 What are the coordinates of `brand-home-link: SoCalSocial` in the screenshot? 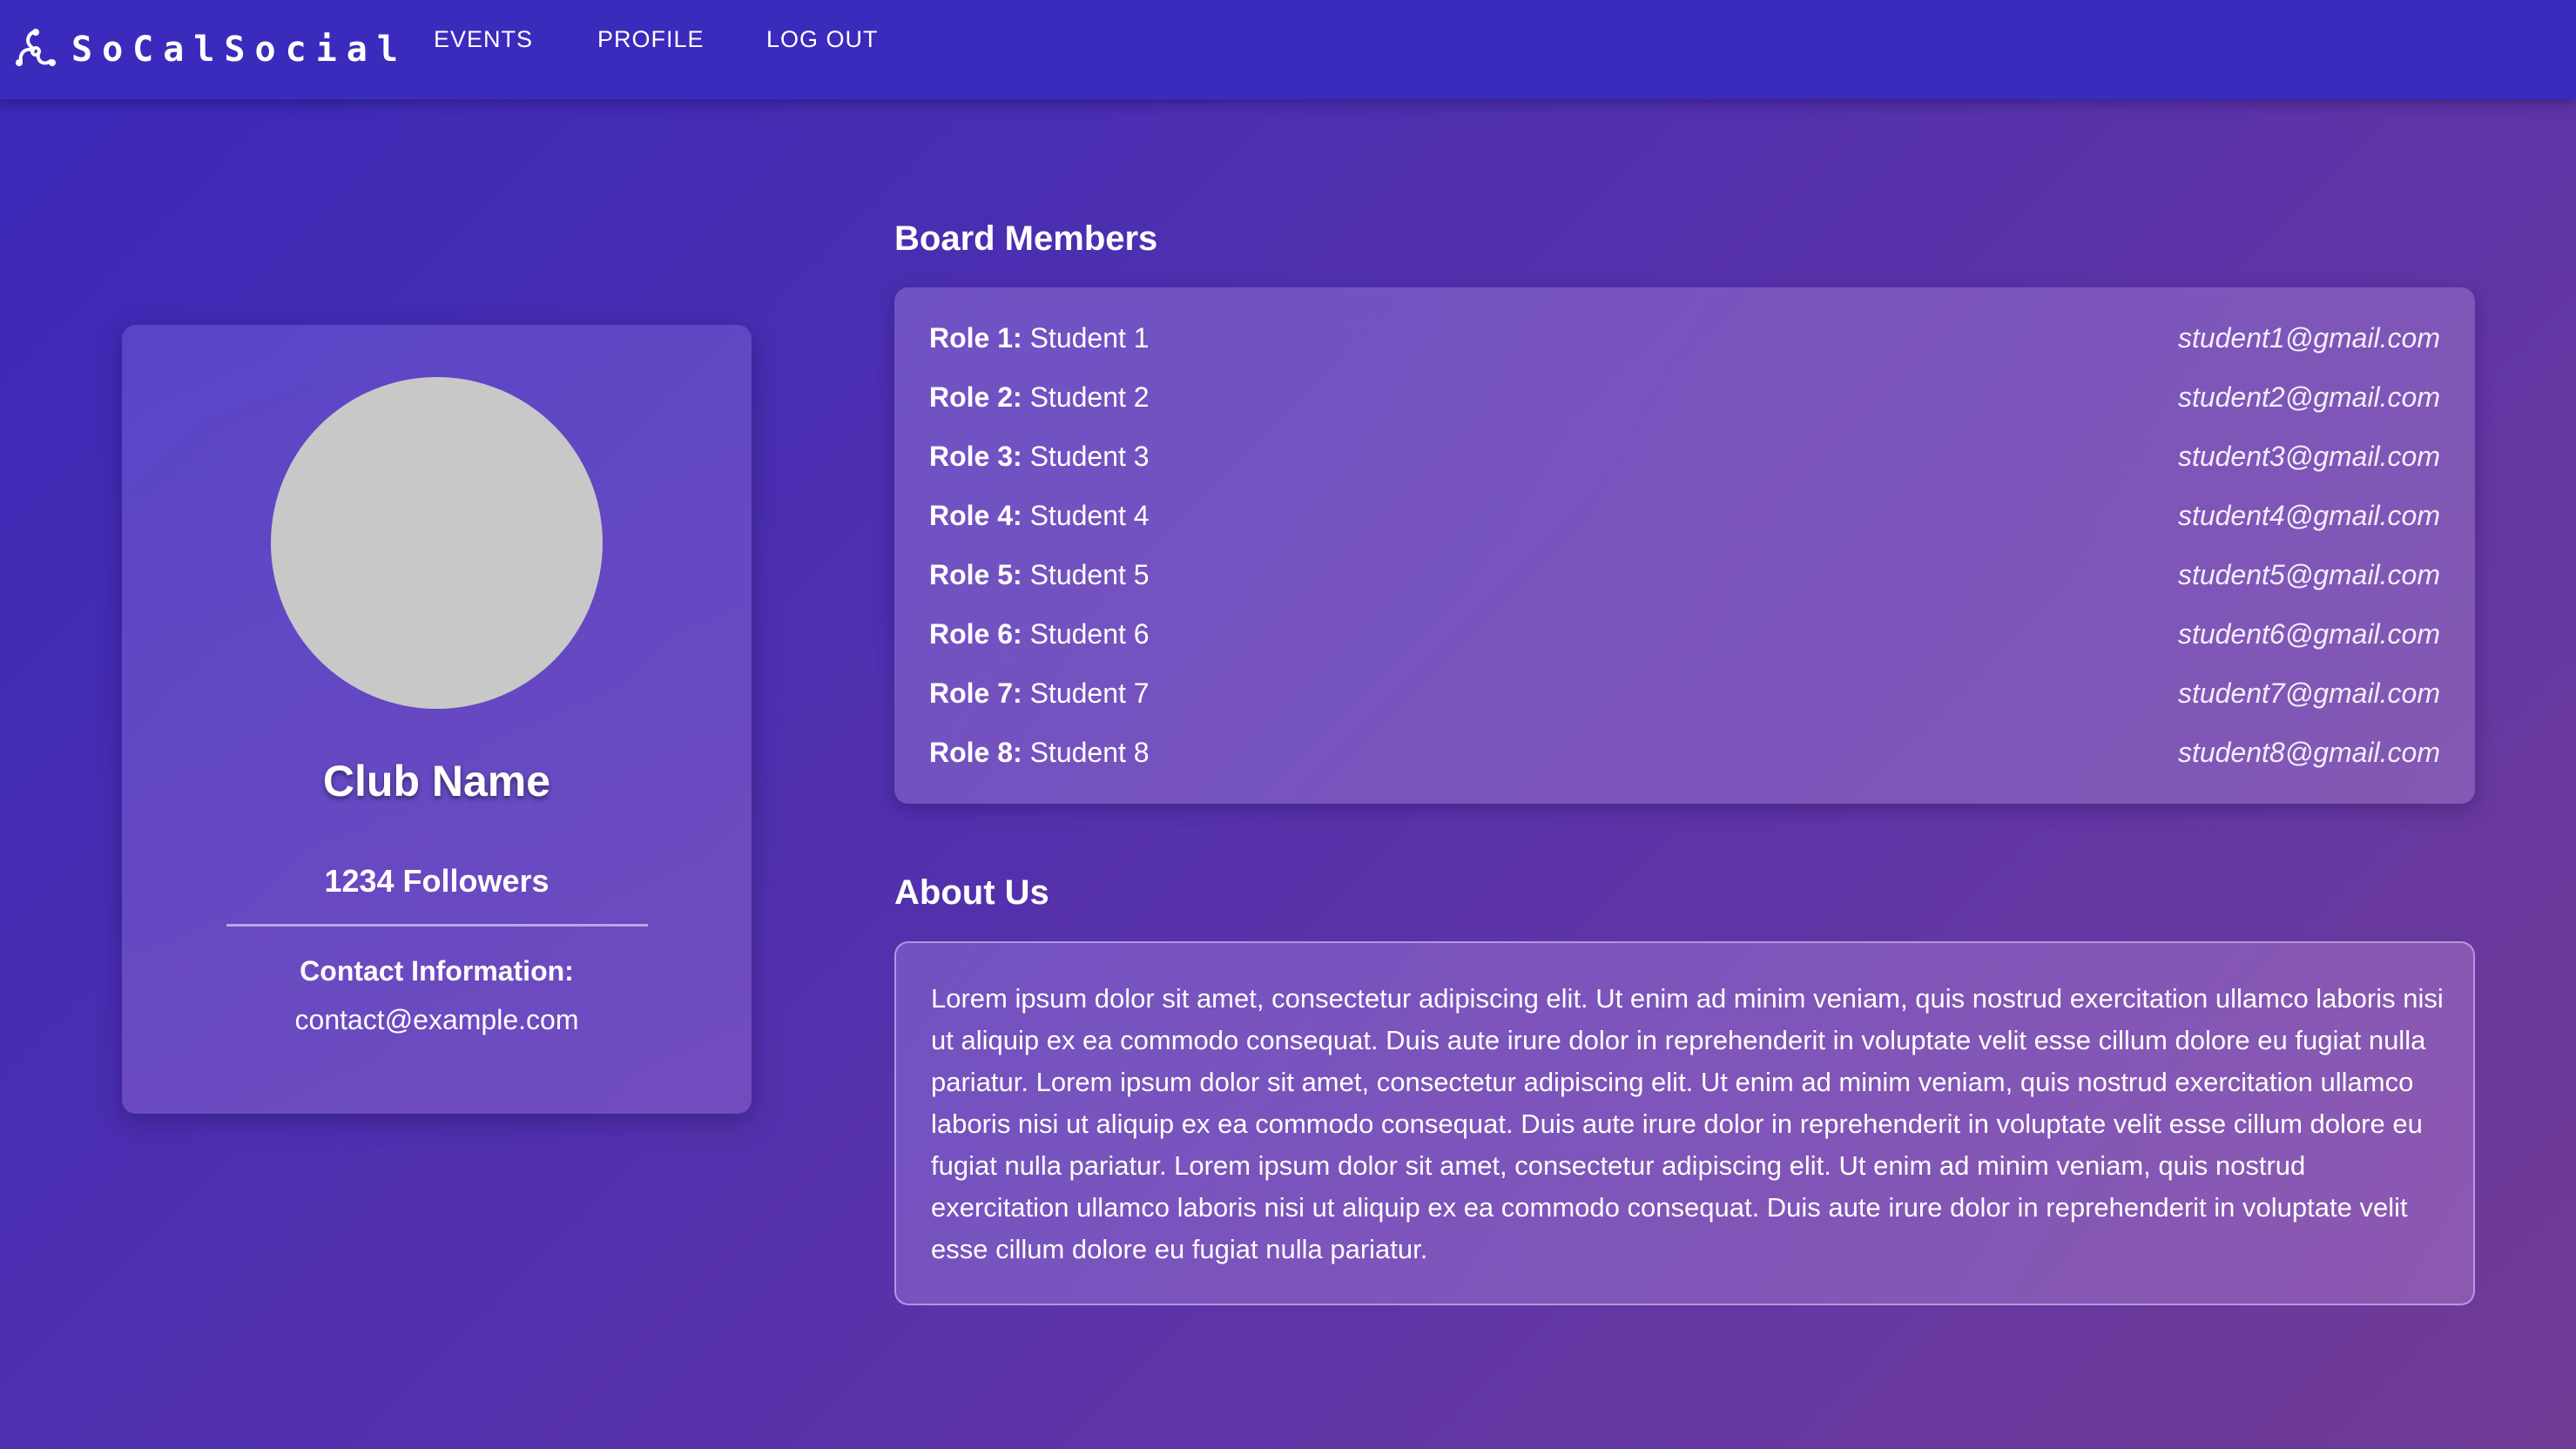 It's located at (210, 49).